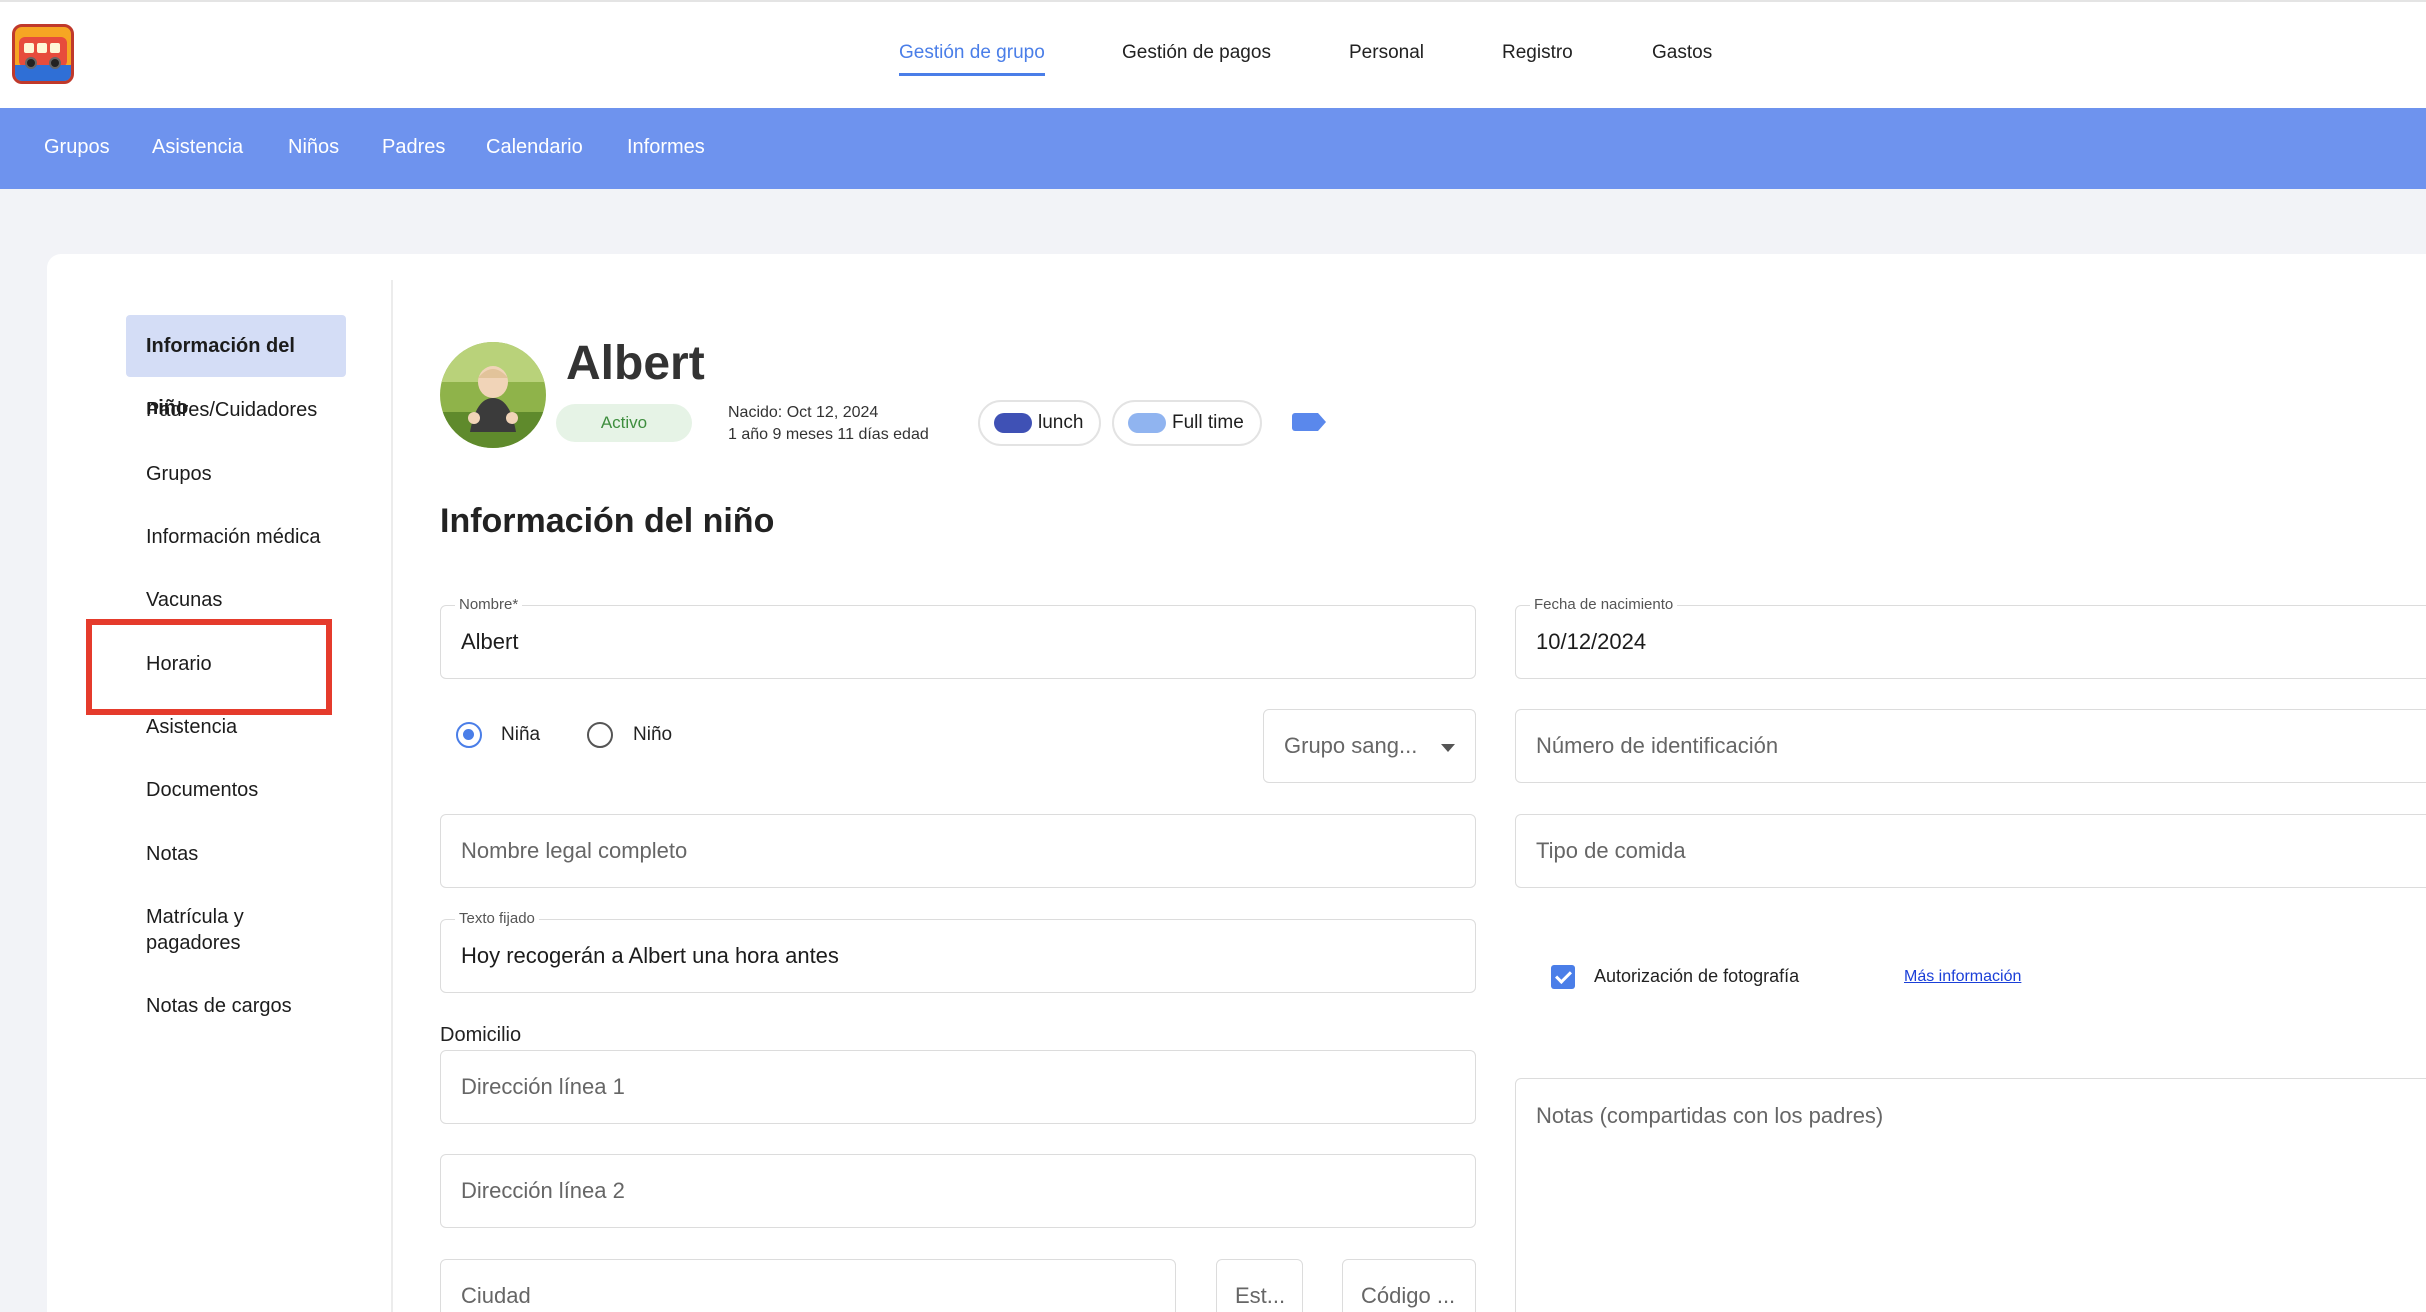  What do you see at coordinates (958, 851) in the screenshot?
I see `legal-name-field: Nombre legal completo` at bounding box center [958, 851].